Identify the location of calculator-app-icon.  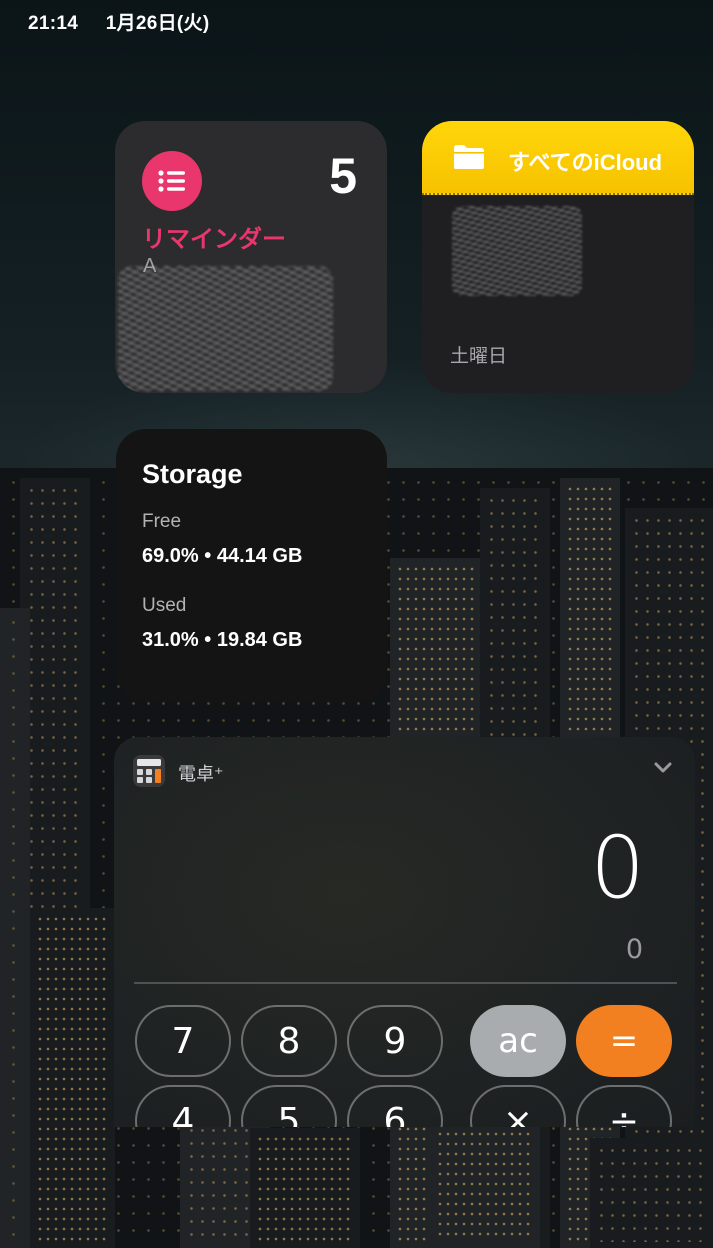
(149, 771).